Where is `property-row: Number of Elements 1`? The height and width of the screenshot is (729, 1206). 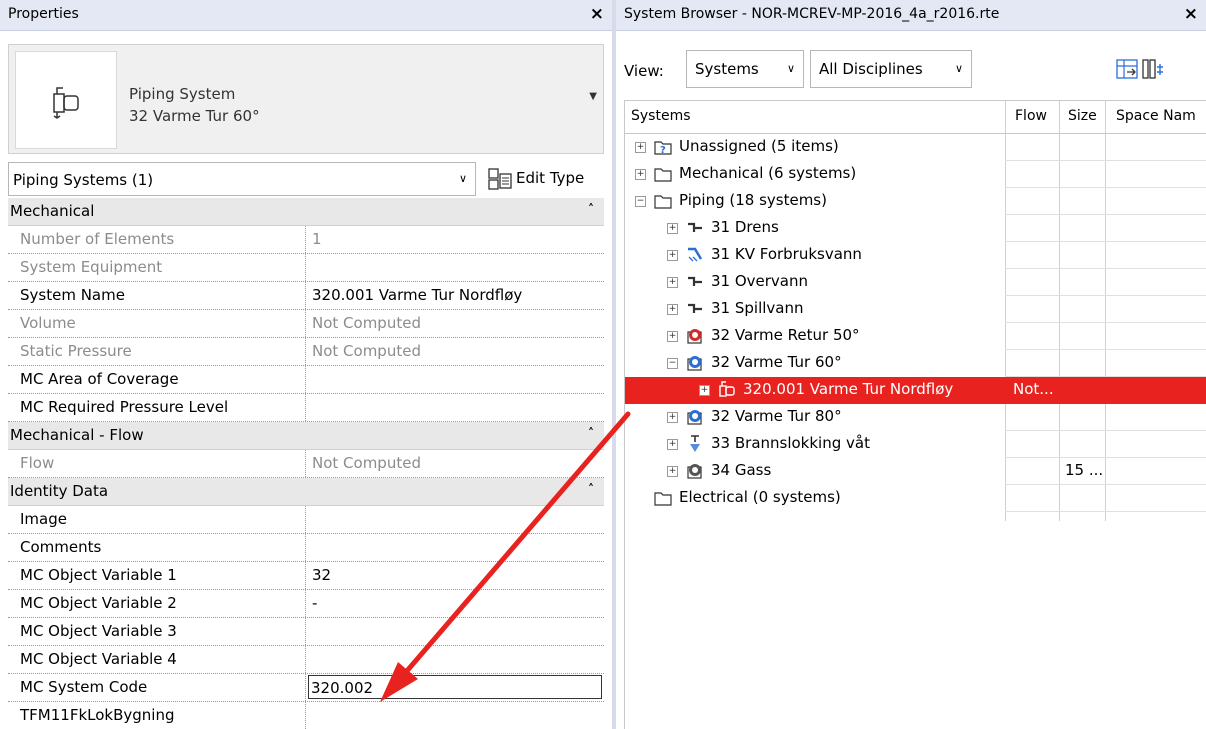 property-row: Number of Elements 1 is located at coordinates (306, 240).